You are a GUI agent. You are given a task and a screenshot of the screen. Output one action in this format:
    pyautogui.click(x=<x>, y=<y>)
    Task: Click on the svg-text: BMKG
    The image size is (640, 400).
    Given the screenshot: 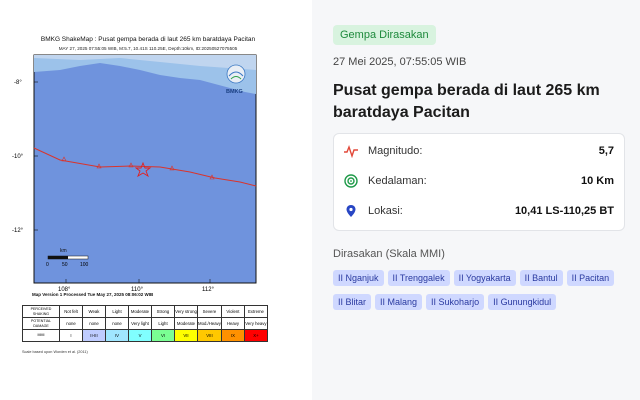 What is the action you would take?
    pyautogui.click(x=234, y=92)
    